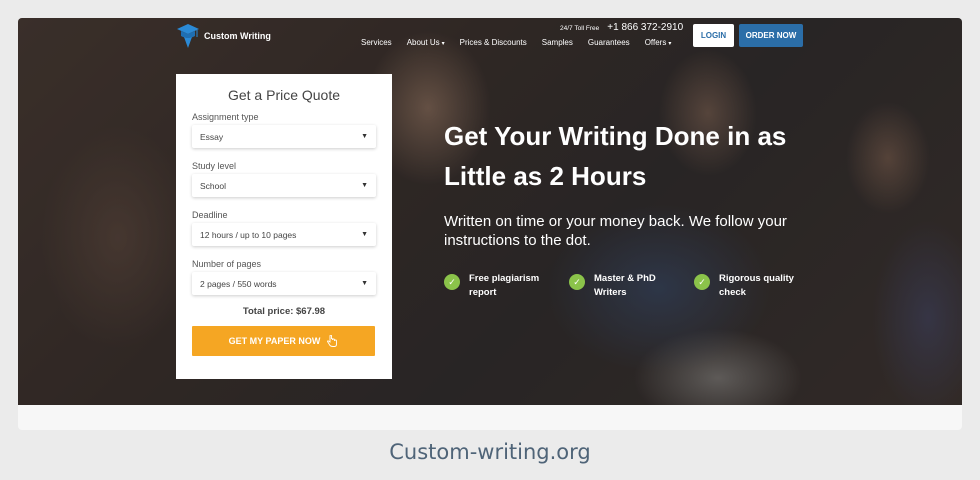 This screenshot has width=980, height=480. Describe the element at coordinates (225, 117) in the screenshot. I see `assignment-type-label: Assignment type` at that location.